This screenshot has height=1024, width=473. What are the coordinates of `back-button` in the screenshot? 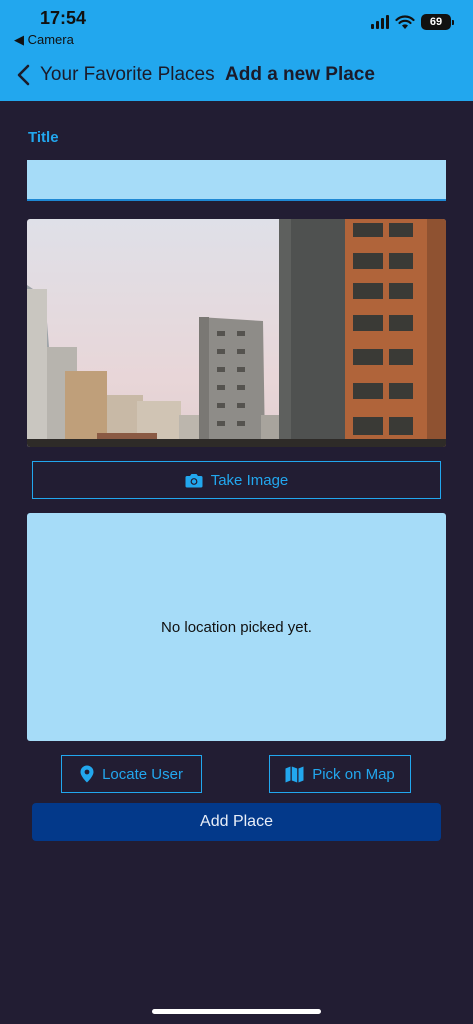 It's located at (23, 75).